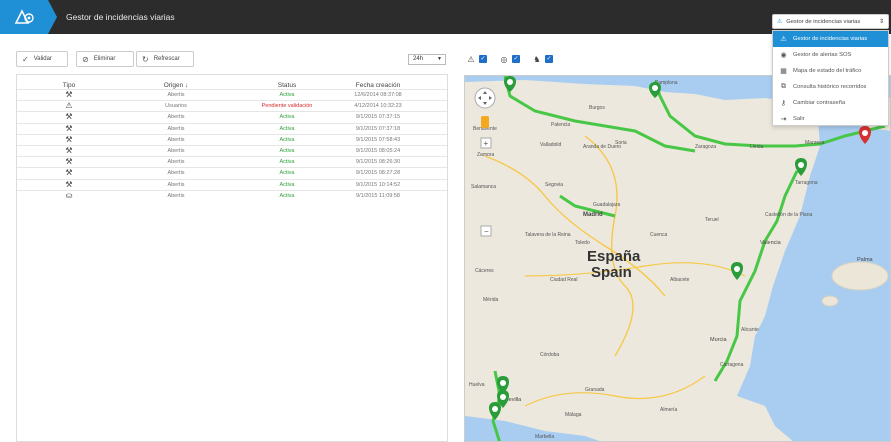 Image resolution: width=891 pixels, height=442 pixels. Describe the element at coordinates (483, 59) in the screenshot. I see `roadwork-filter-checkbox: ✓` at that location.